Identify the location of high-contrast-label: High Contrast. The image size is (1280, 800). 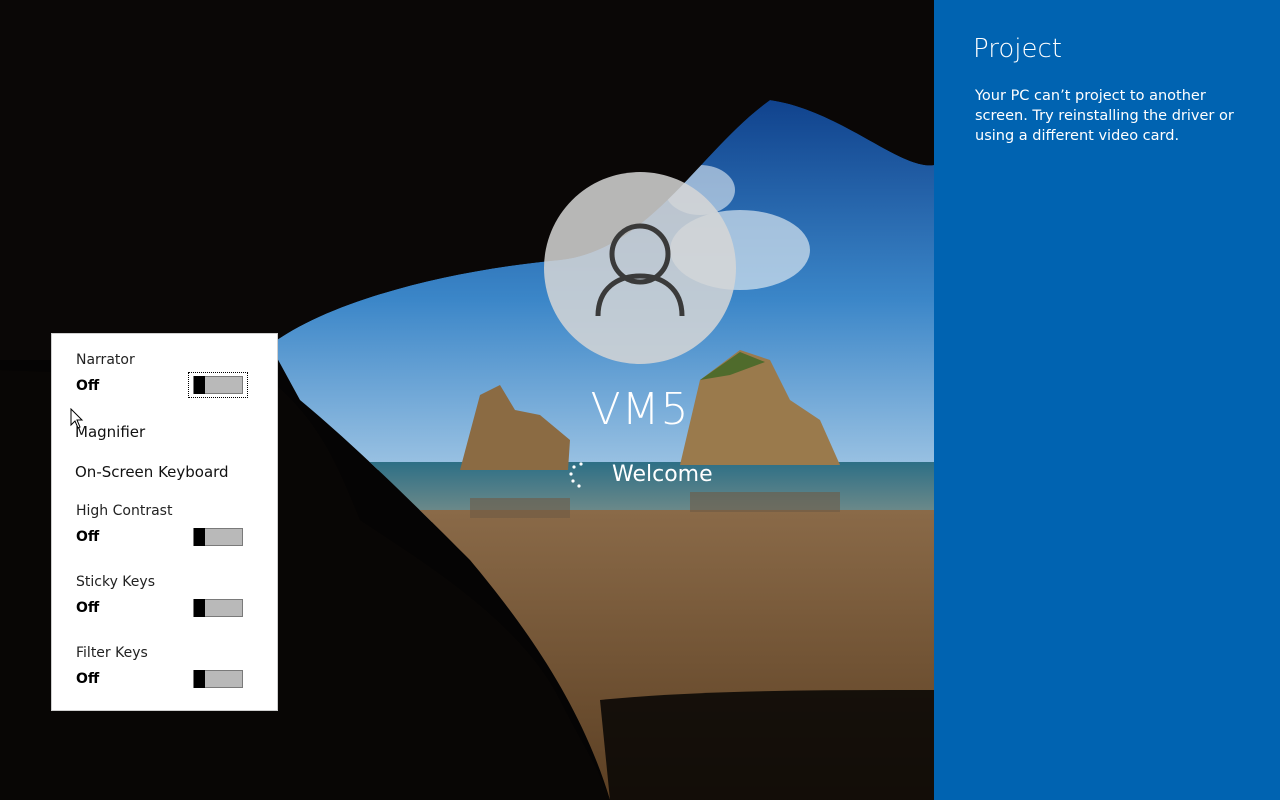
(124, 511).